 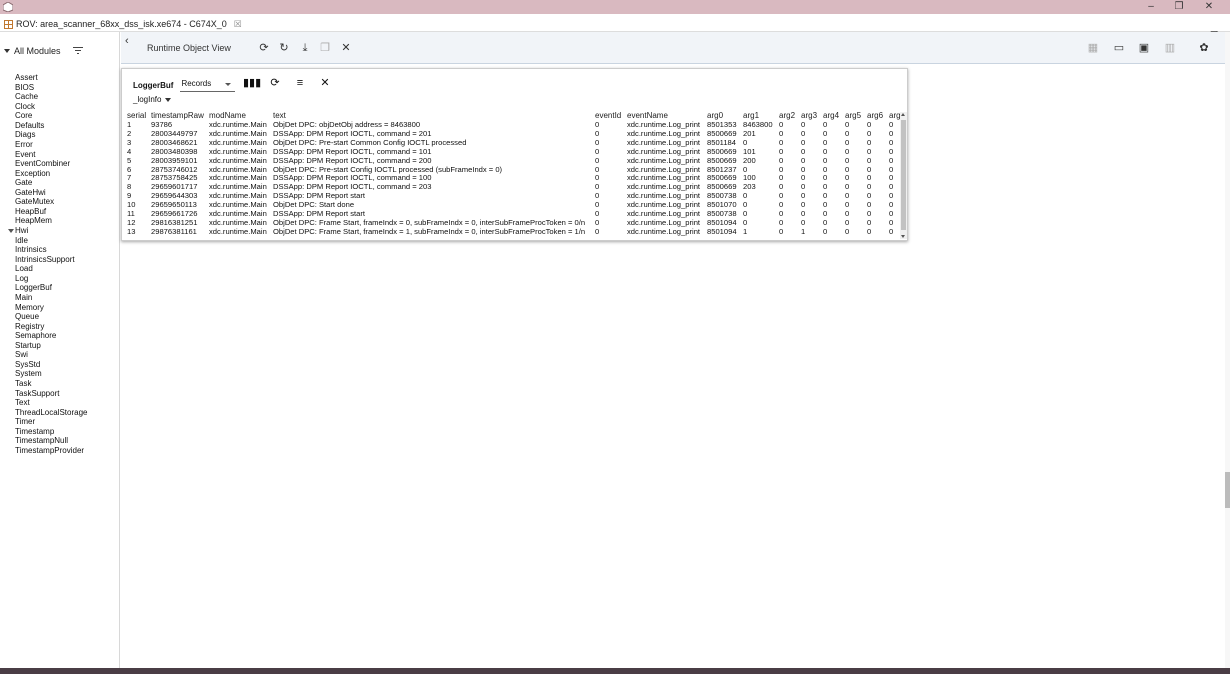 What do you see at coordinates (51, 221) in the screenshot?
I see `sidebar-item-heapmem: HeapMem` at bounding box center [51, 221].